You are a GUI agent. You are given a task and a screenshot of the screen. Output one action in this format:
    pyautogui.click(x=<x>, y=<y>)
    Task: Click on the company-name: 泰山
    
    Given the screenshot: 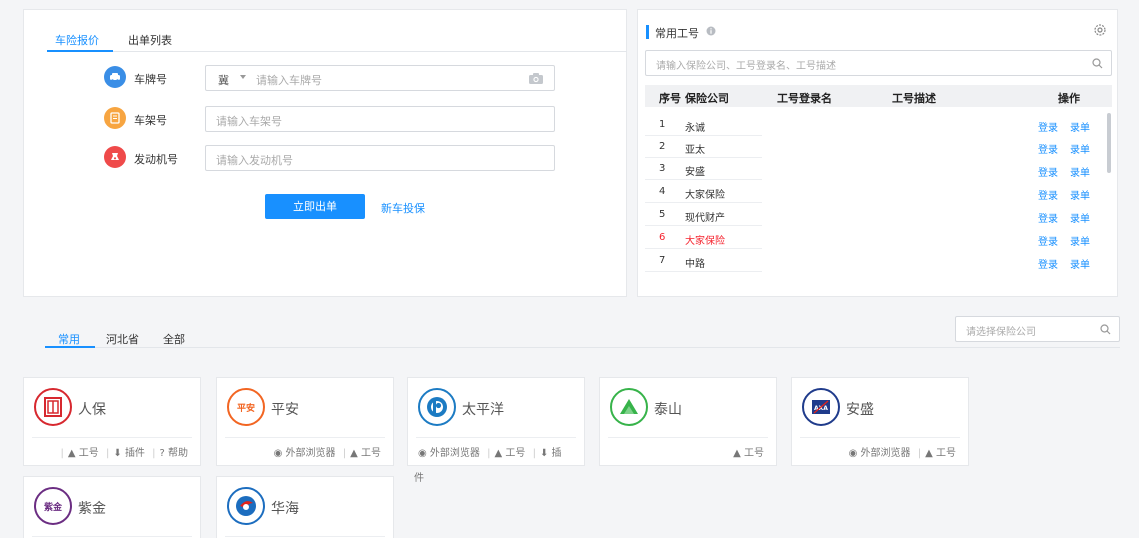 What is the action you would take?
    pyautogui.click(x=668, y=410)
    